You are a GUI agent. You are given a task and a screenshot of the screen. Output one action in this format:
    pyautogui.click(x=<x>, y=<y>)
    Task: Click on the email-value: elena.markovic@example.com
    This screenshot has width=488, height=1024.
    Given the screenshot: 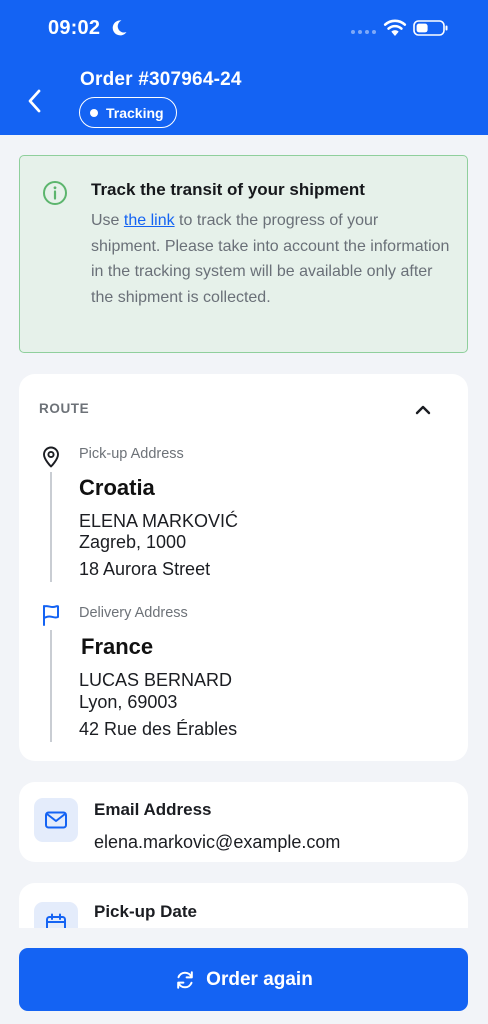 What is the action you would take?
    pyautogui.click(x=217, y=842)
    